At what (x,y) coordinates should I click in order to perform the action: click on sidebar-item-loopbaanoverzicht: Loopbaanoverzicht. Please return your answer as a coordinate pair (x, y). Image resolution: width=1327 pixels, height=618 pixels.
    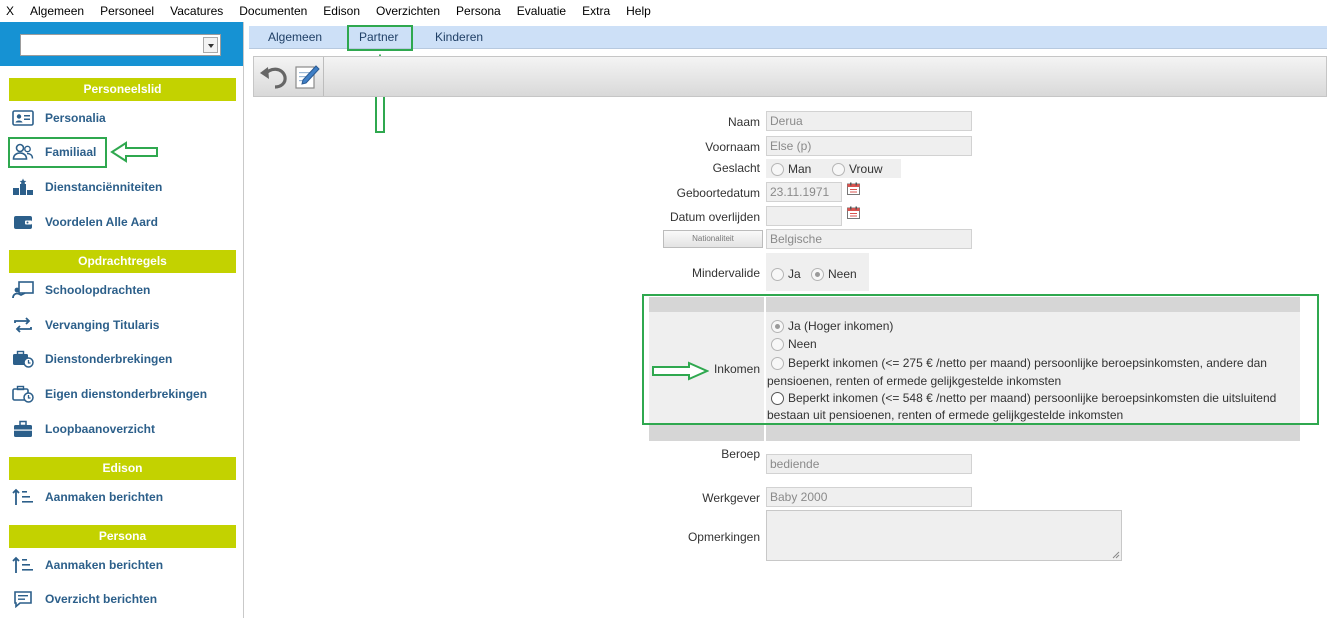
    Looking at the image, I should click on (124, 429).